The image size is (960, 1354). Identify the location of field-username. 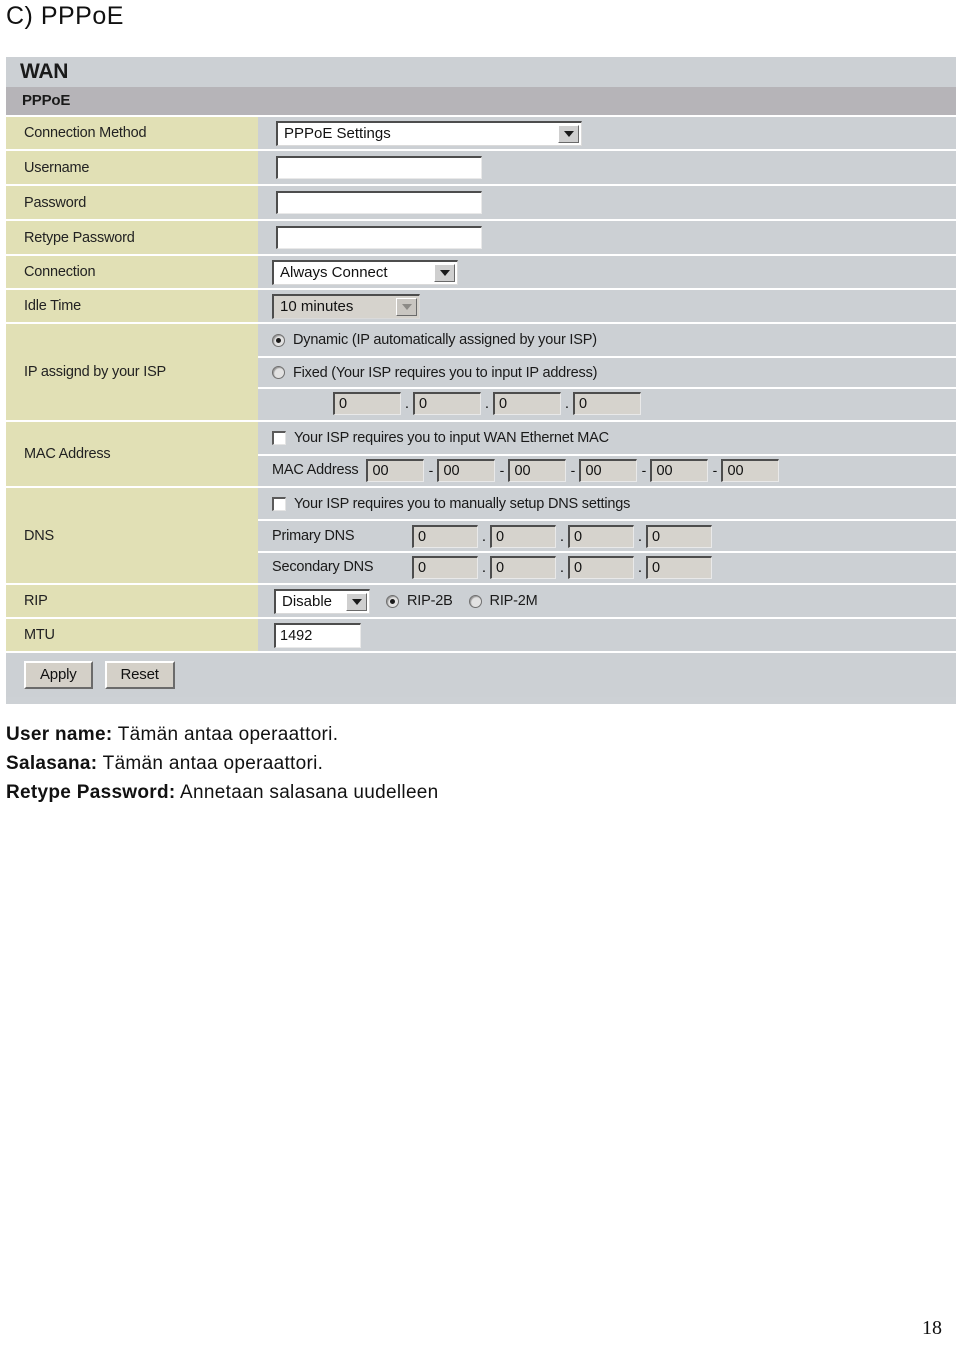
(607, 167).